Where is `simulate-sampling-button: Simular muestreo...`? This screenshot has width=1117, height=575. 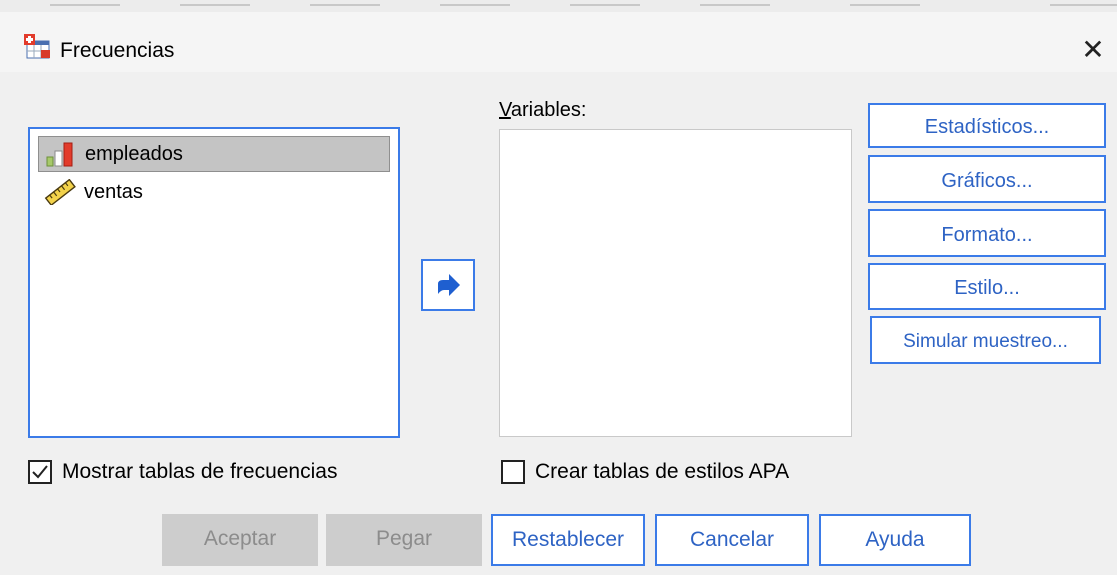 simulate-sampling-button: Simular muestreo... is located at coordinates (985, 340).